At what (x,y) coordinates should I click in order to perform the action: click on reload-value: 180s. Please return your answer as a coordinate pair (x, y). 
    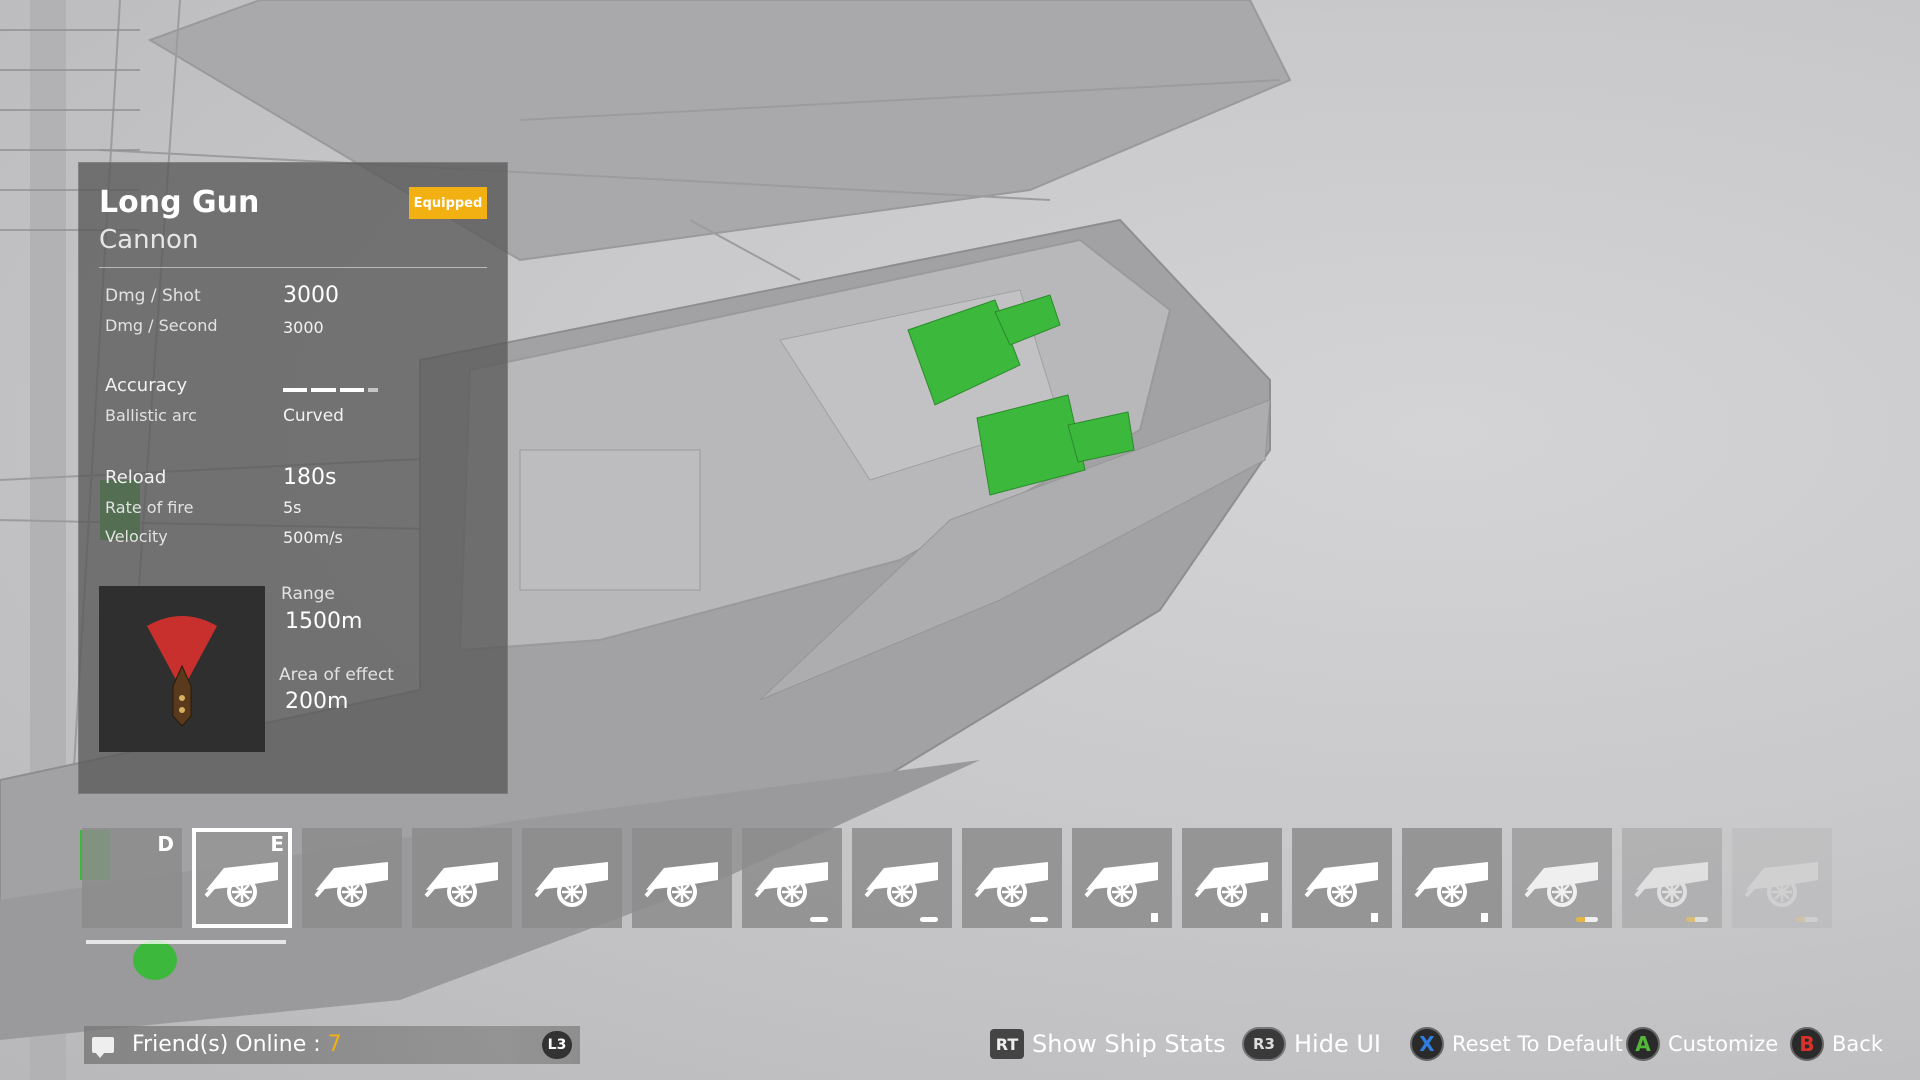
    Looking at the image, I should click on (310, 477).